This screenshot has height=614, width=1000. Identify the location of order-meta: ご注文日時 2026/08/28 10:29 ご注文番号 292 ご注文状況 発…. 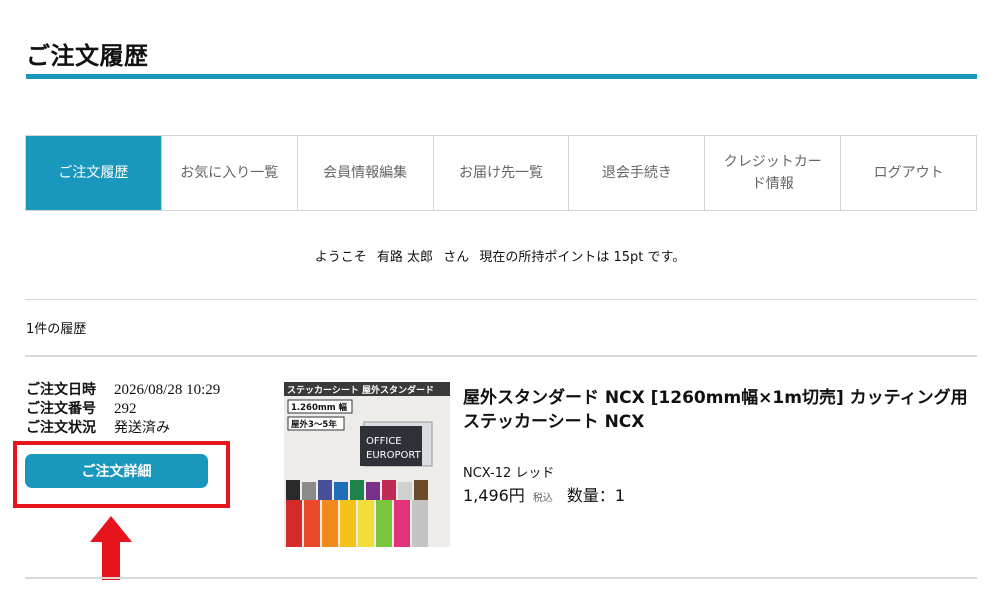
(123, 409).